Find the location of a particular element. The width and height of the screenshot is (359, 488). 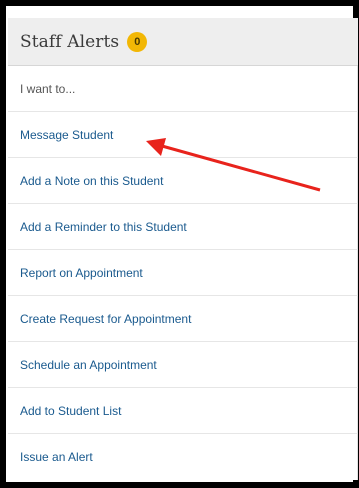

message-student-link: Message Student is located at coordinates (183, 135).